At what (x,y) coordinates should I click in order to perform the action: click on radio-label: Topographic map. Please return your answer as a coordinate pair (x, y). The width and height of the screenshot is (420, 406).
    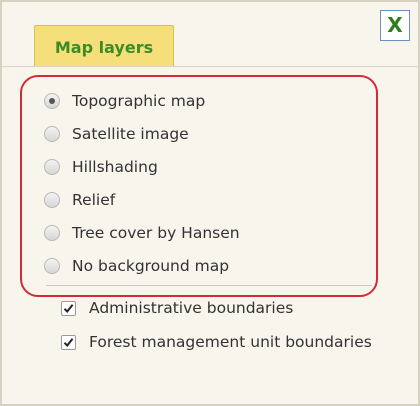
    Looking at the image, I should click on (139, 101).